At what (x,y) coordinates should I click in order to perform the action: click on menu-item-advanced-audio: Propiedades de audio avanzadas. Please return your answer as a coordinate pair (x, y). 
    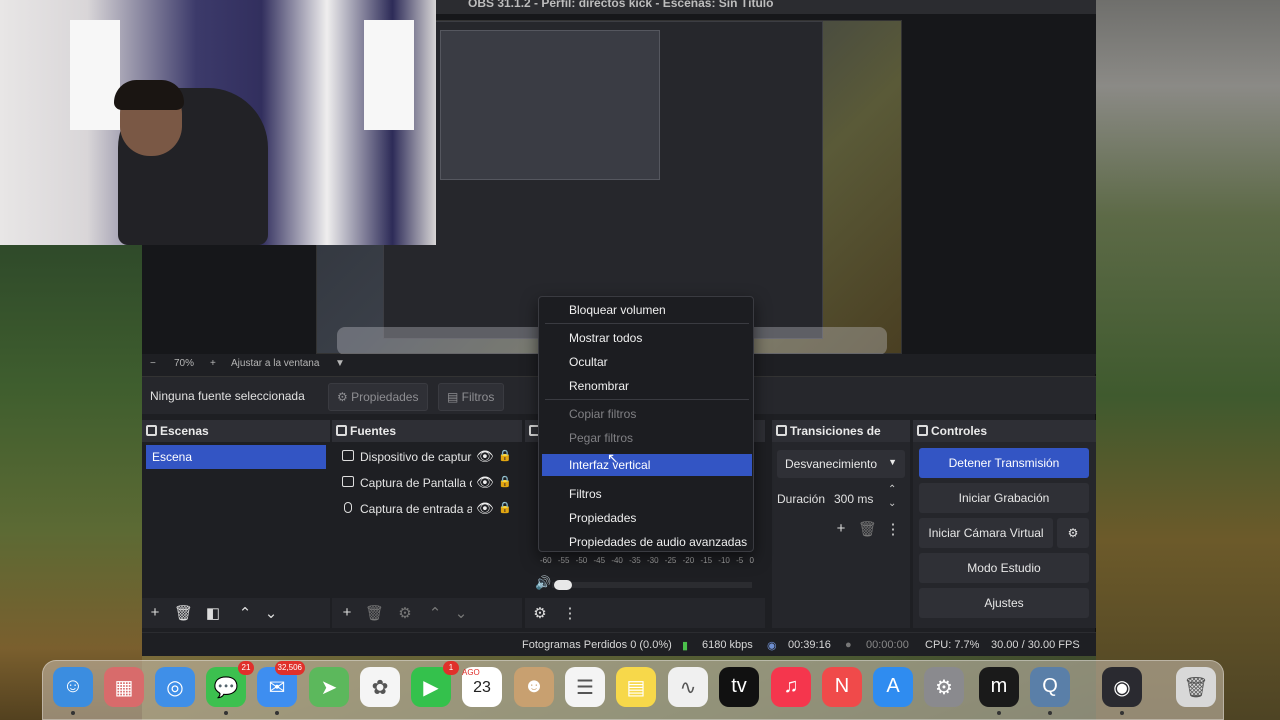
    Looking at the image, I should click on (646, 542).